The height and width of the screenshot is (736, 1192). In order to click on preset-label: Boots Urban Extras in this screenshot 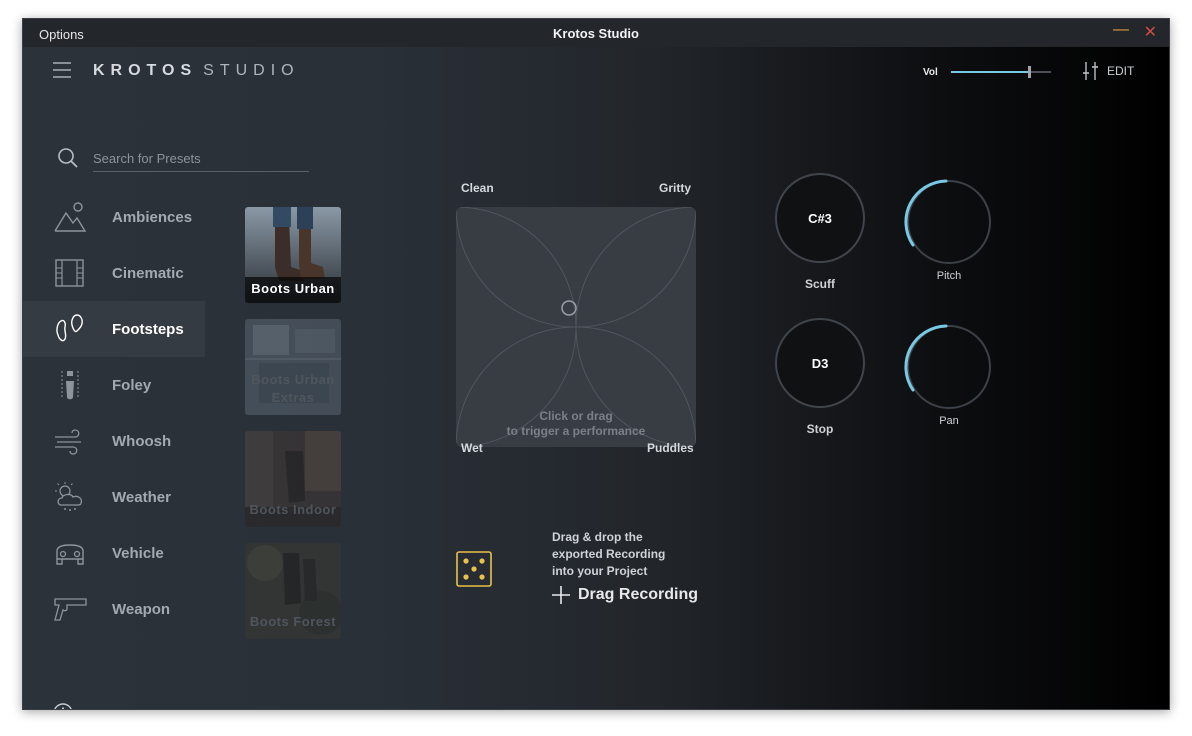, I will do `click(293, 388)`.